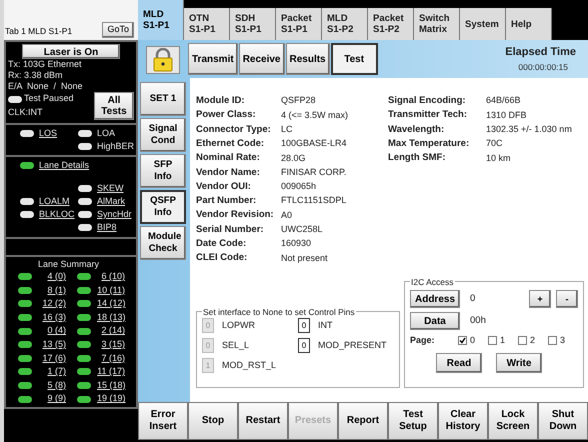 This screenshot has width=588, height=442. I want to click on action-button: Restart, so click(263, 421).